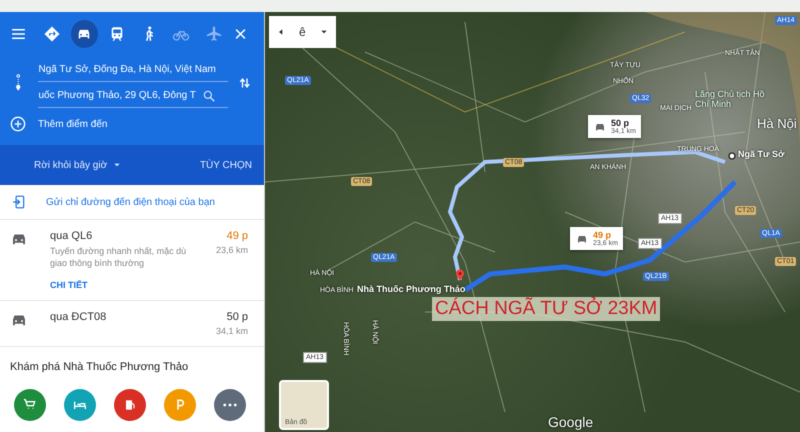 The height and width of the screenshot is (432, 800). Describe the element at coordinates (546, 309) in the screenshot. I see `distance-annotation: CÁCH NGÃ TƯ SỞ 23KM` at that location.